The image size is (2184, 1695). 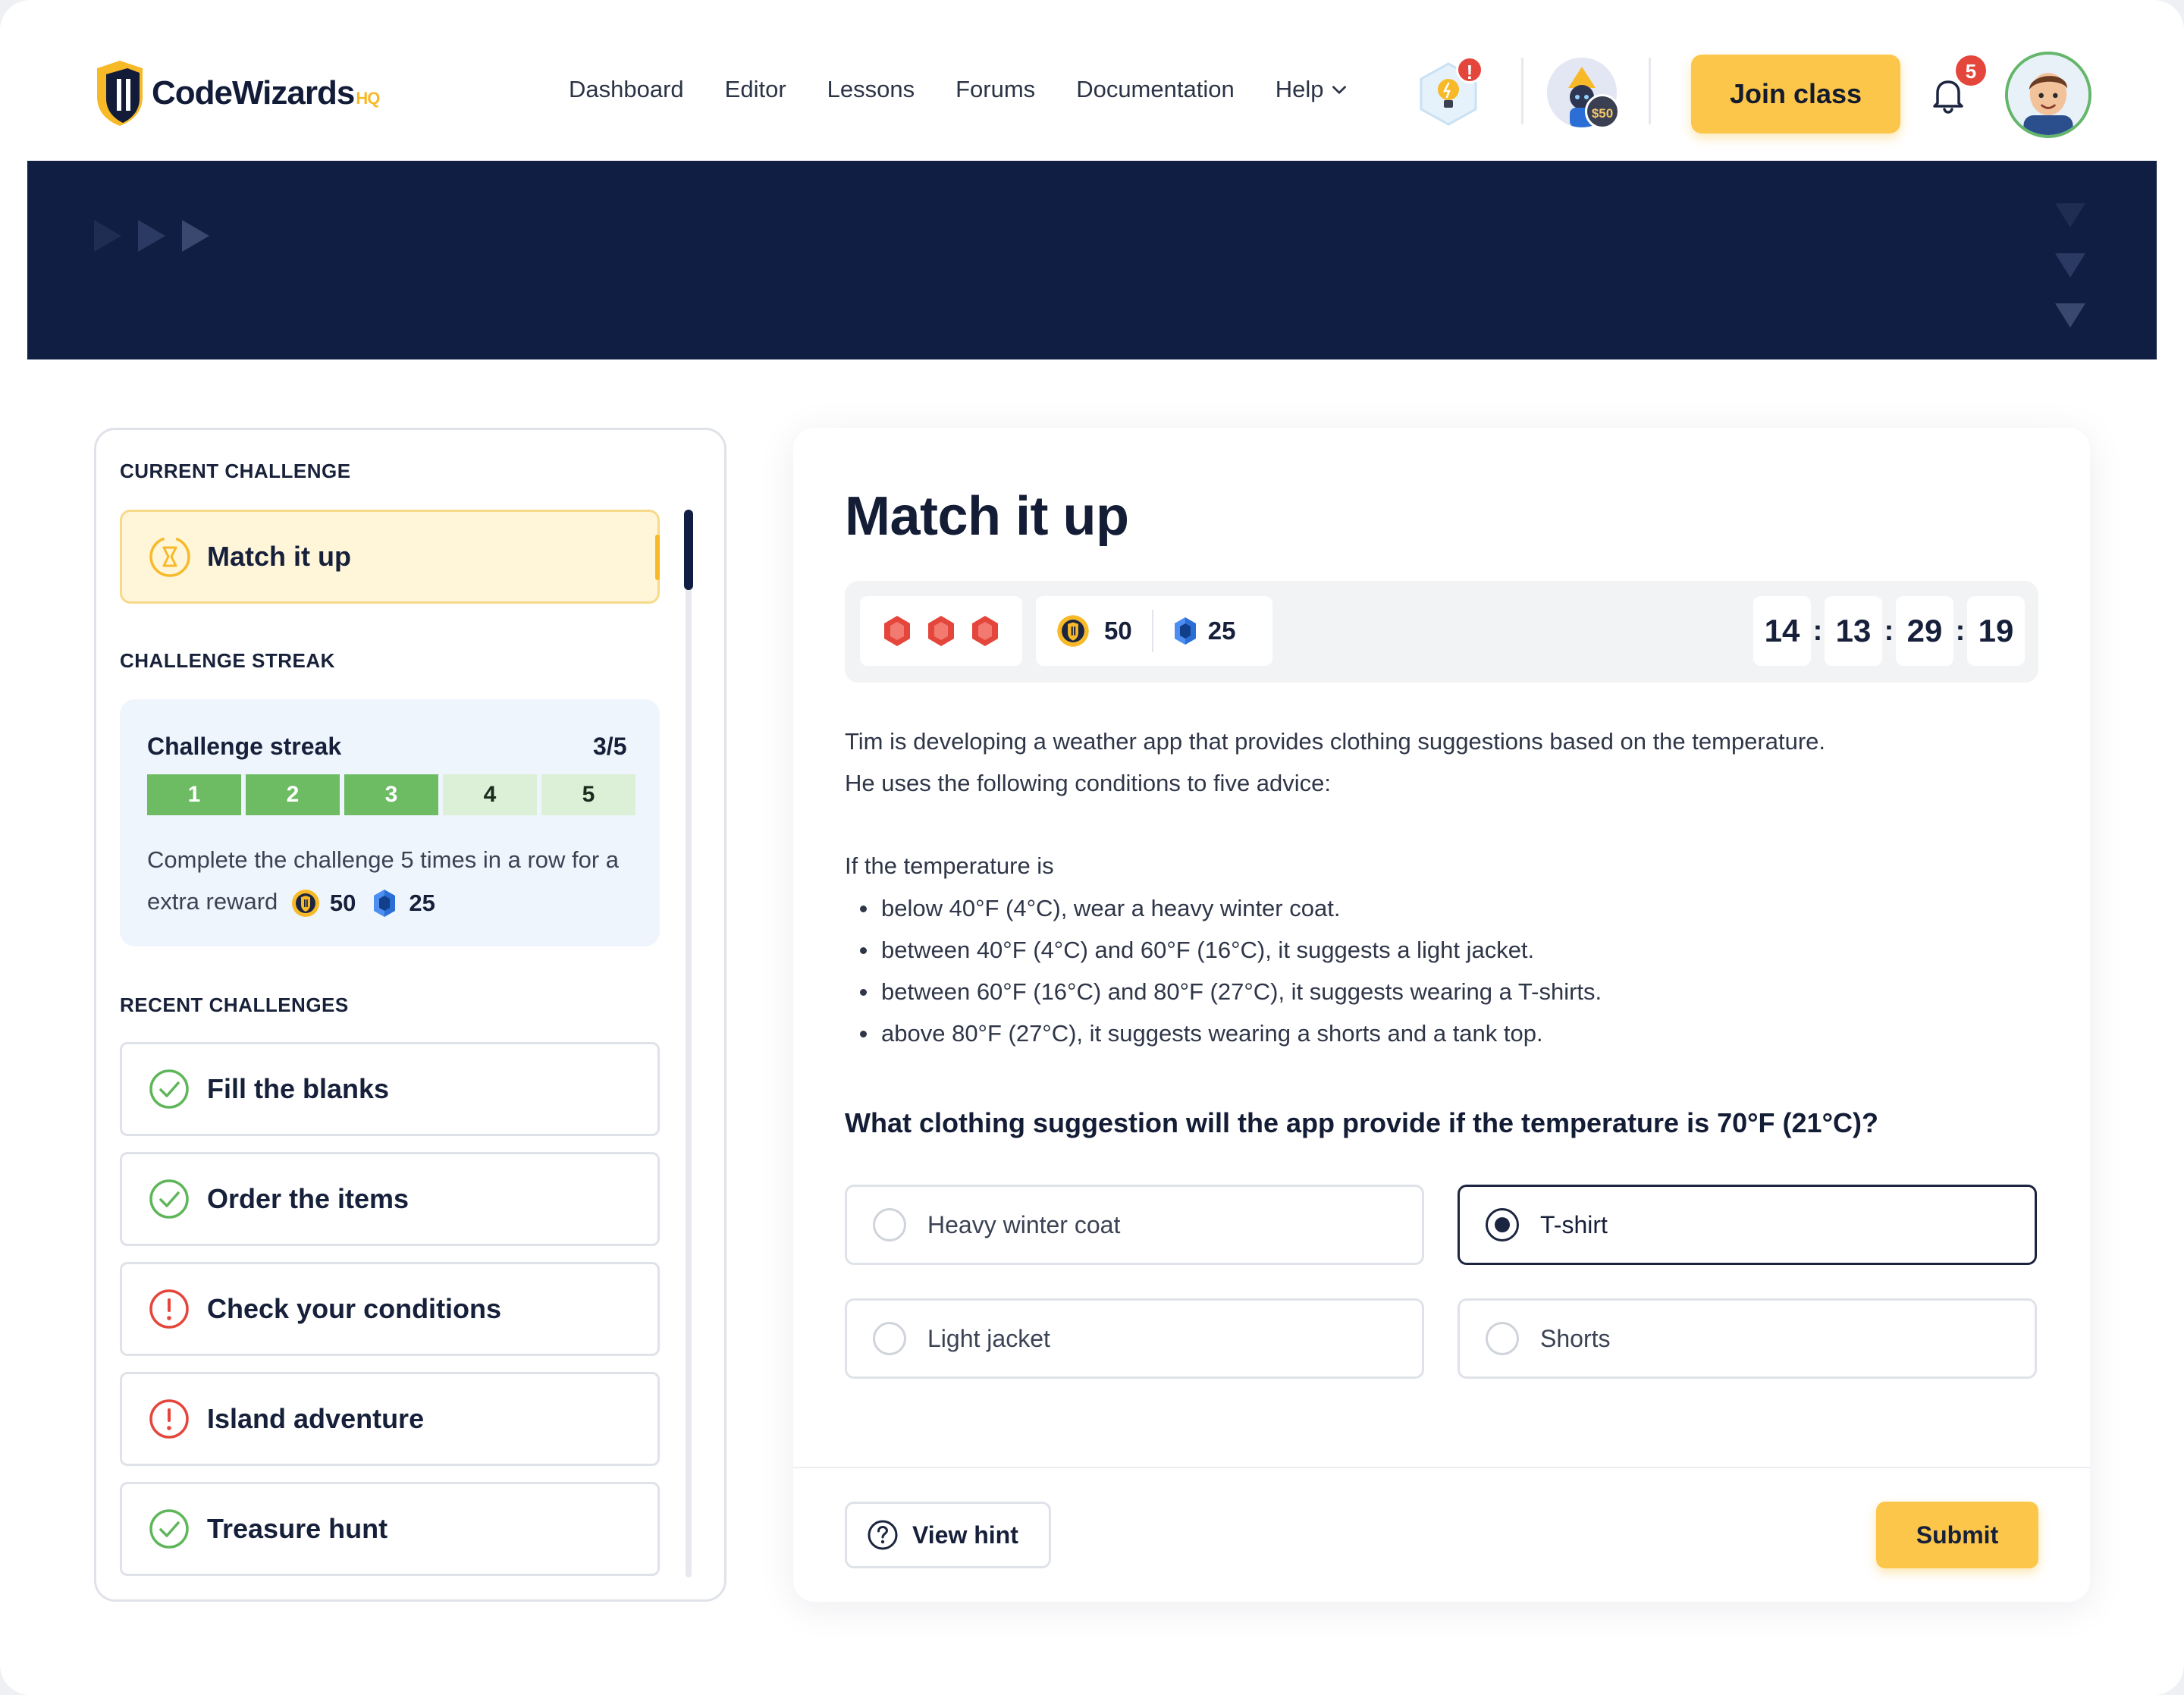 I want to click on recent-challenge-item: Fill the blanks, so click(x=390, y=1089).